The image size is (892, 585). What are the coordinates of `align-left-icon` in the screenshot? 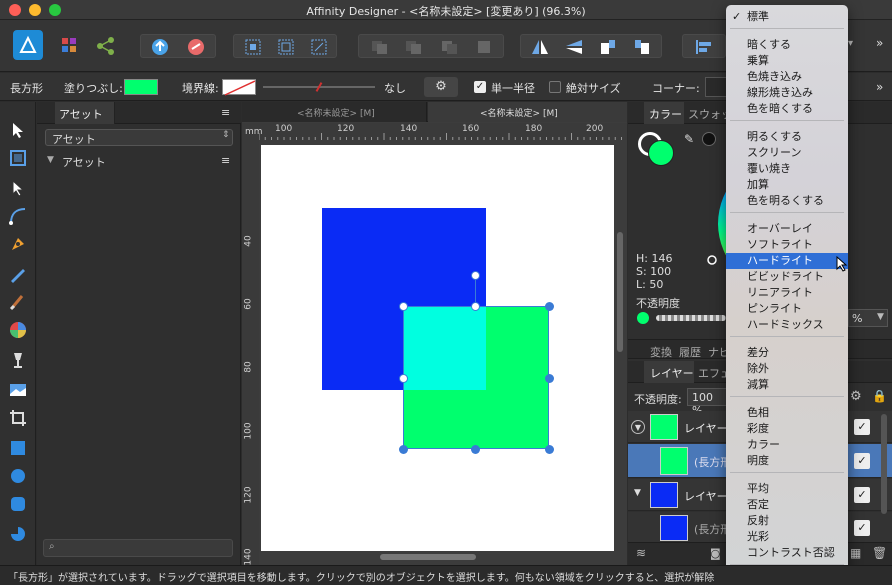 It's located at (704, 47).